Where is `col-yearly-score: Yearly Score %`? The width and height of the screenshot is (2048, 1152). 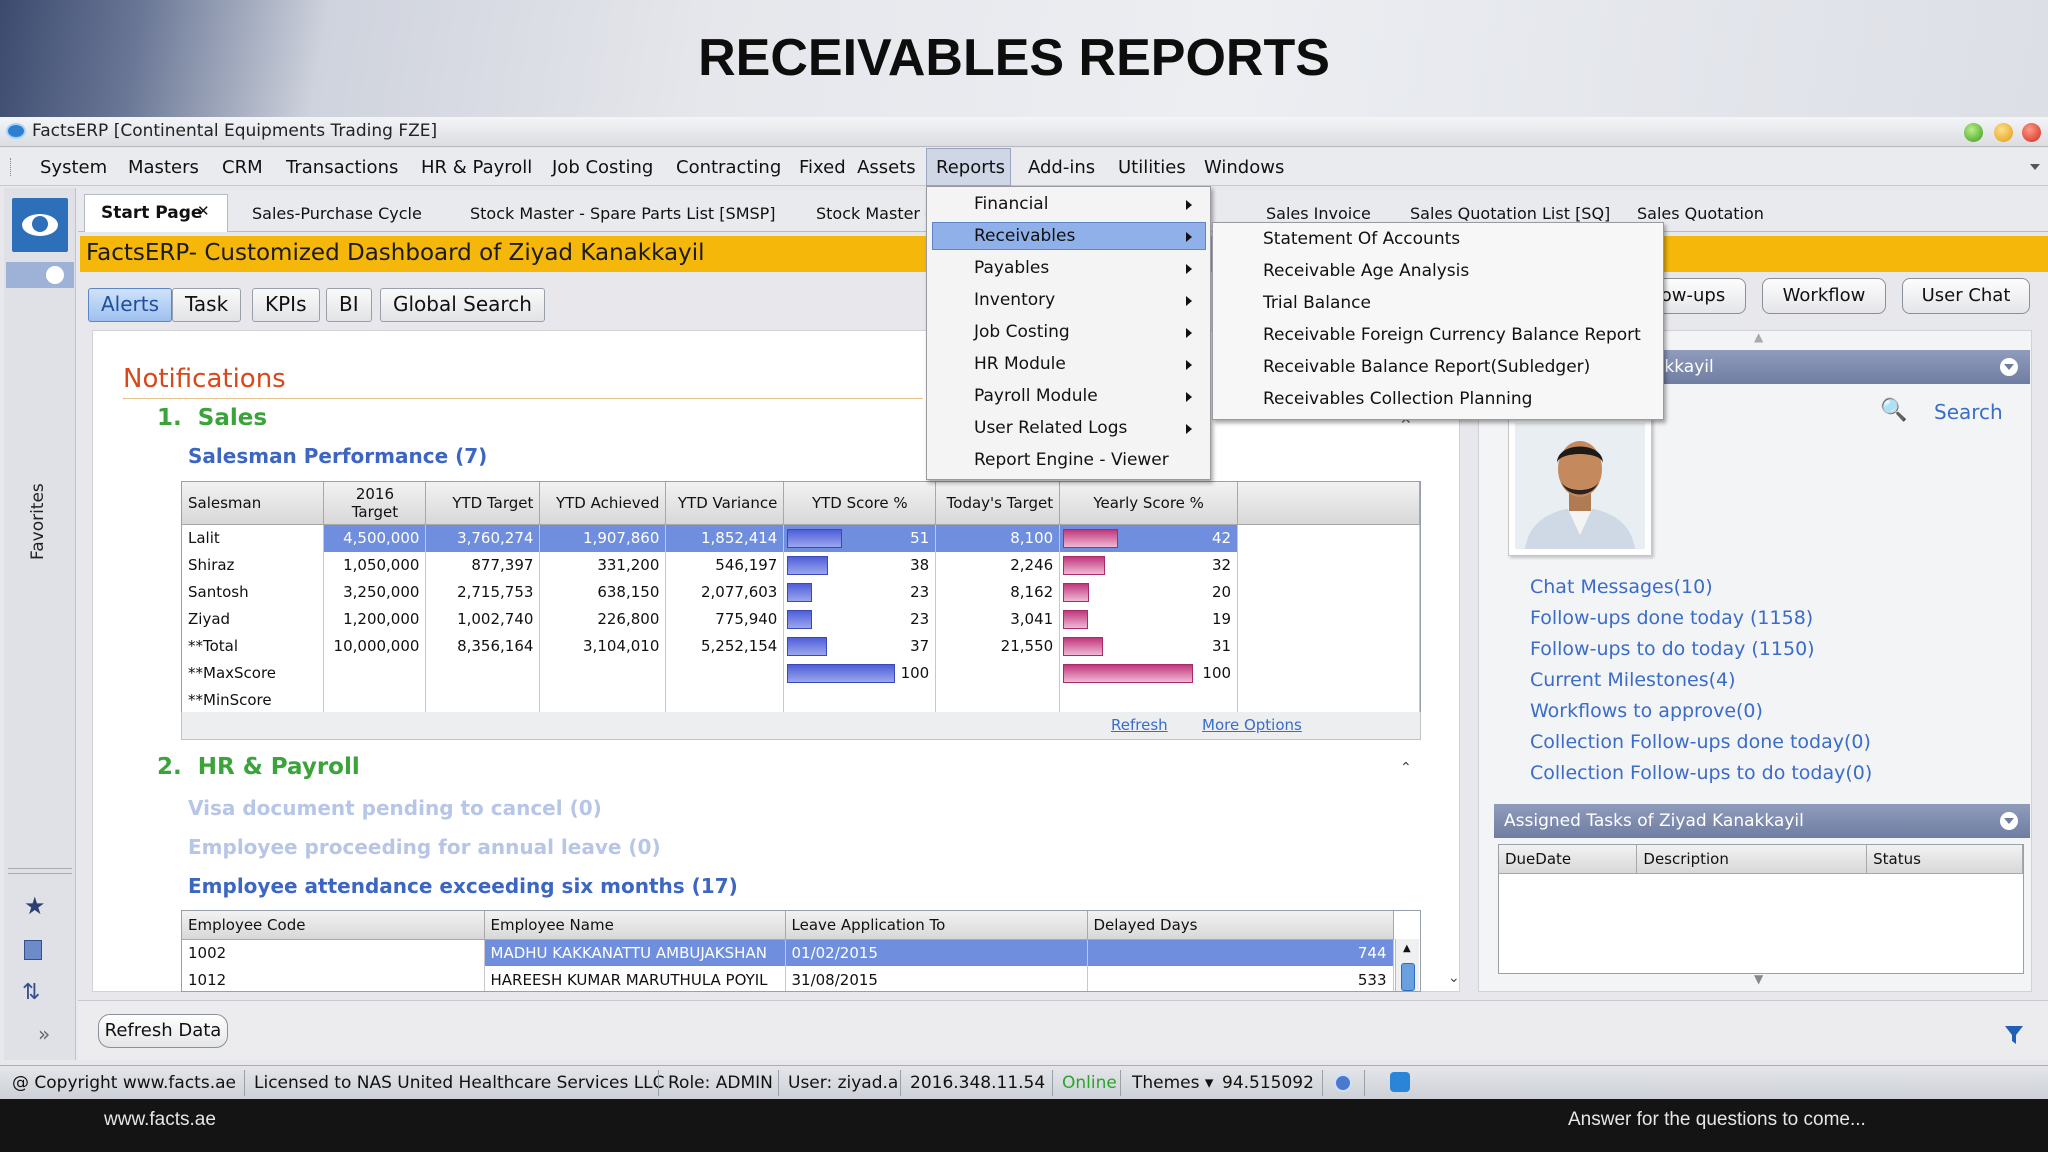
col-yearly-score: Yearly Score % is located at coordinates (1149, 503).